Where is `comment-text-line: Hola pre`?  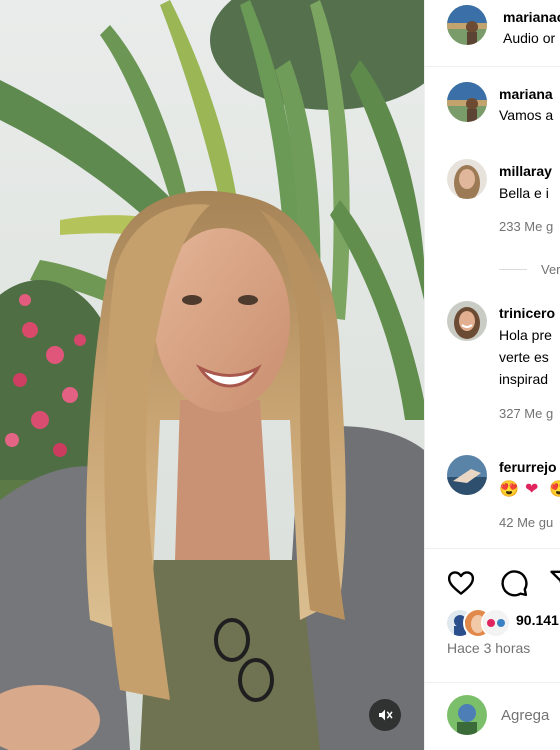 comment-text-line: Hola pre is located at coordinates (525, 335).